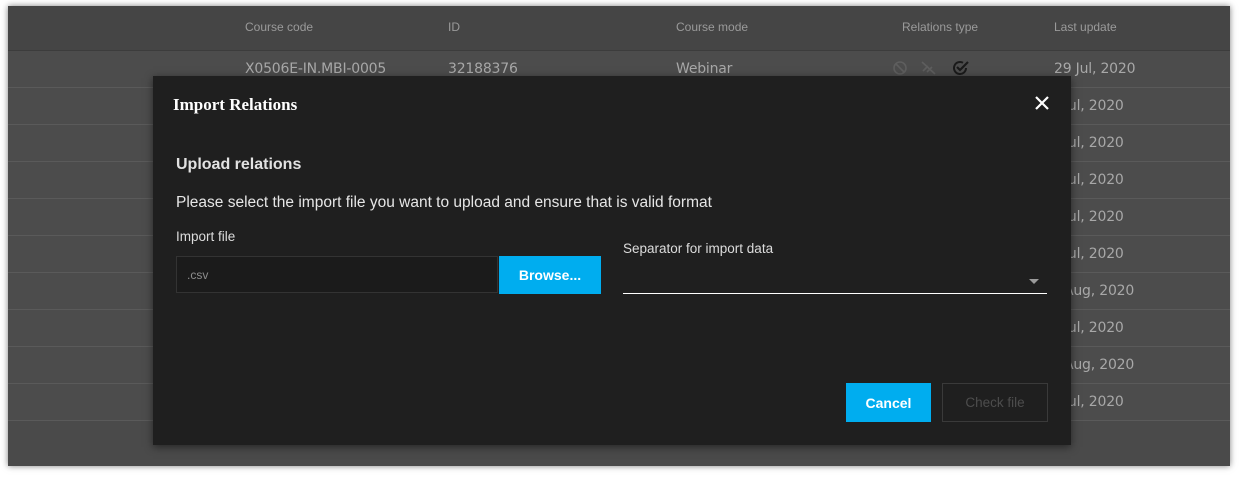 The width and height of the screenshot is (1239, 490). What do you see at coordinates (235, 104) in the screenshot?
I see `dialog-title: Import Relations` at bounding box center [235, 104].